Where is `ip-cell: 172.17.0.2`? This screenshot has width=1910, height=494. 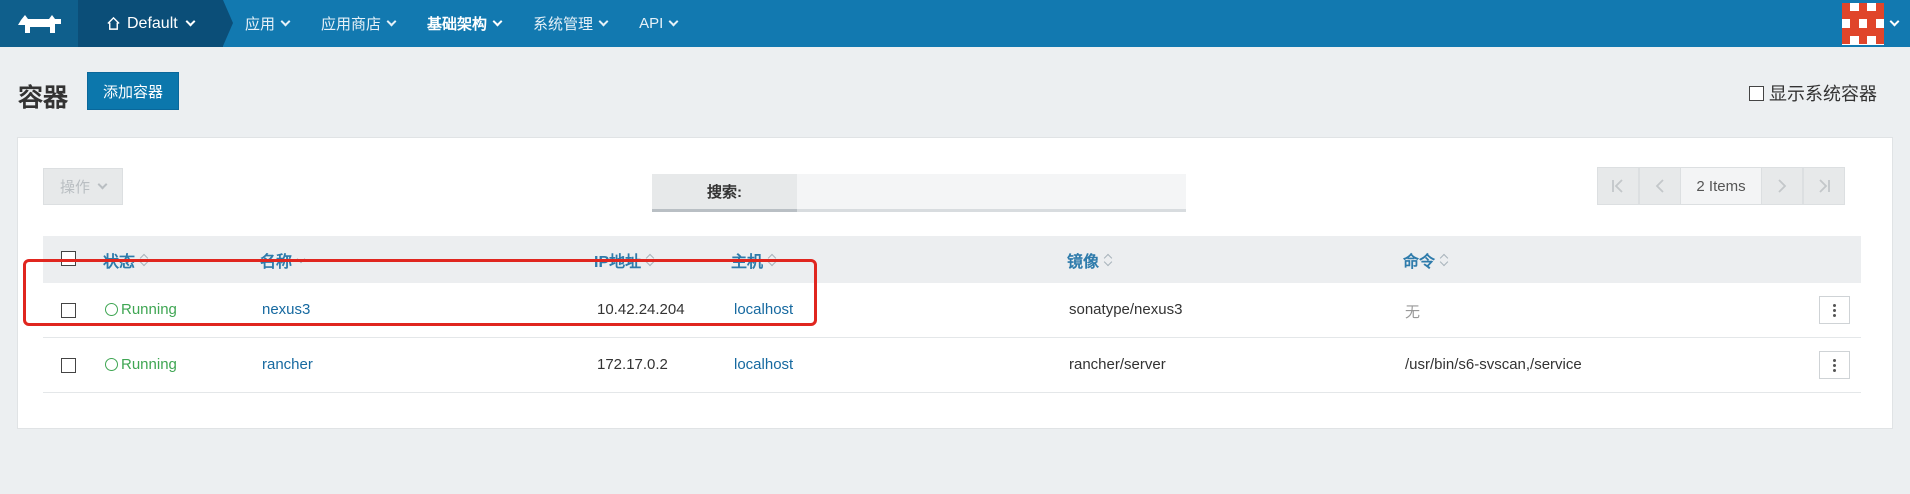
ip-cell: 172.17.0.2 is located at coordinates (632, 364).